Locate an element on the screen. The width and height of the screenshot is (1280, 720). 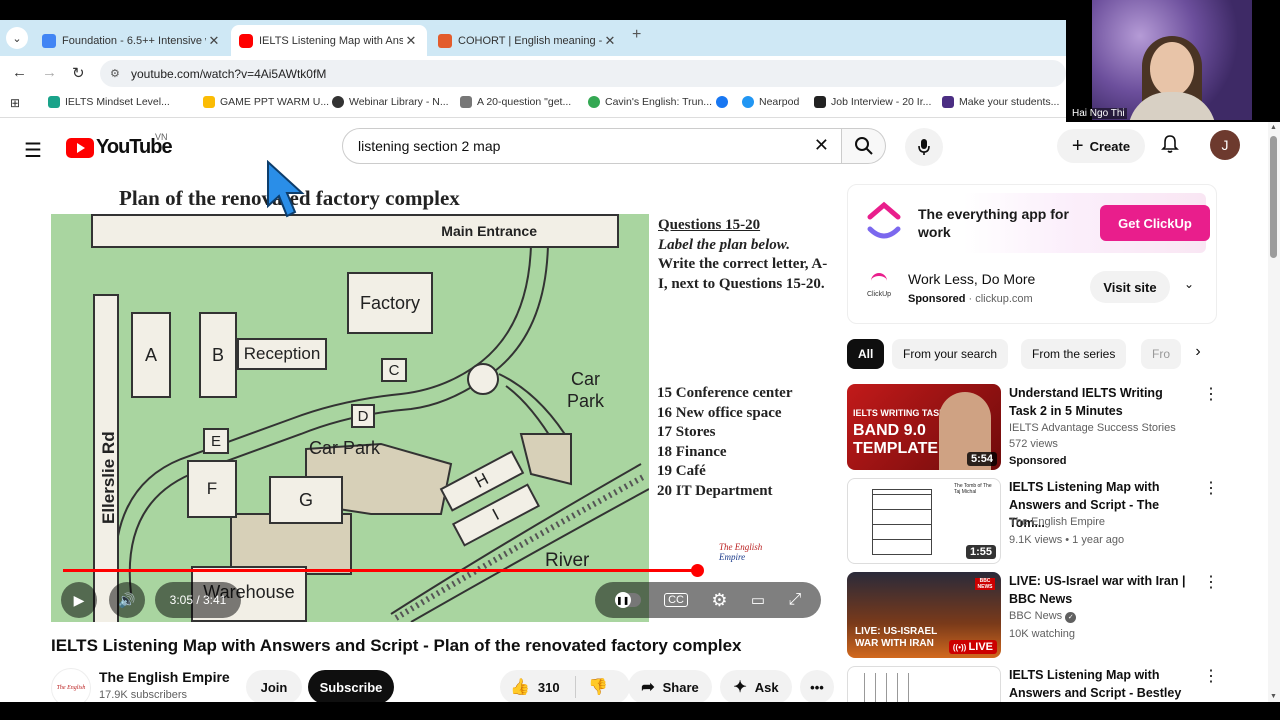
chip-from-your-search: From your search is located at coordinates (950, 354).